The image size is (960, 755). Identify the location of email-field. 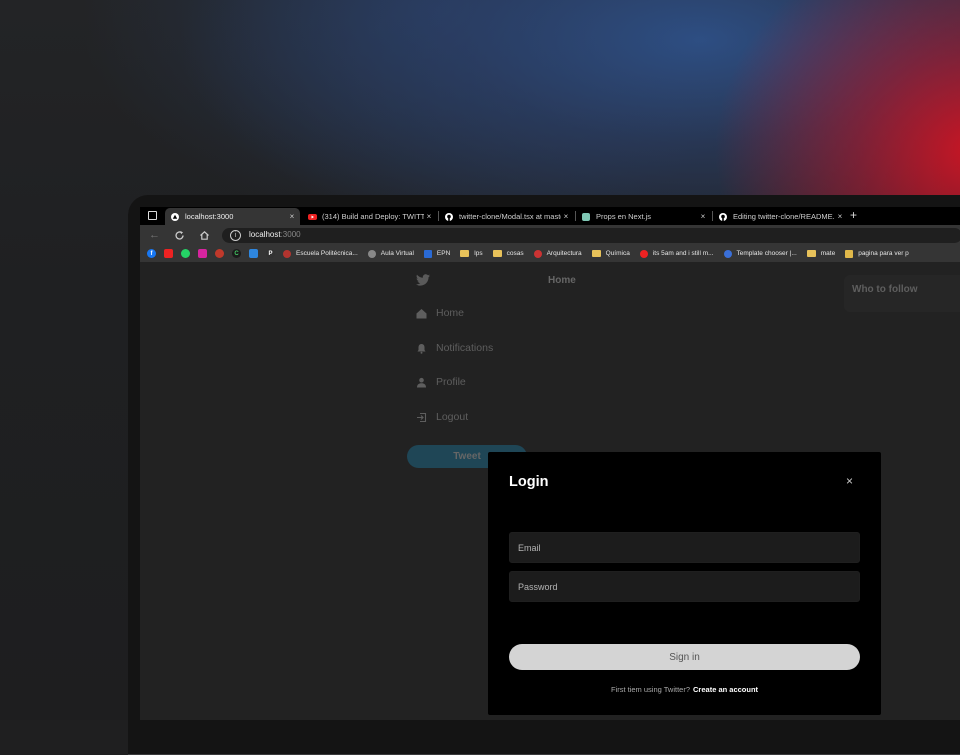
(684, 547).